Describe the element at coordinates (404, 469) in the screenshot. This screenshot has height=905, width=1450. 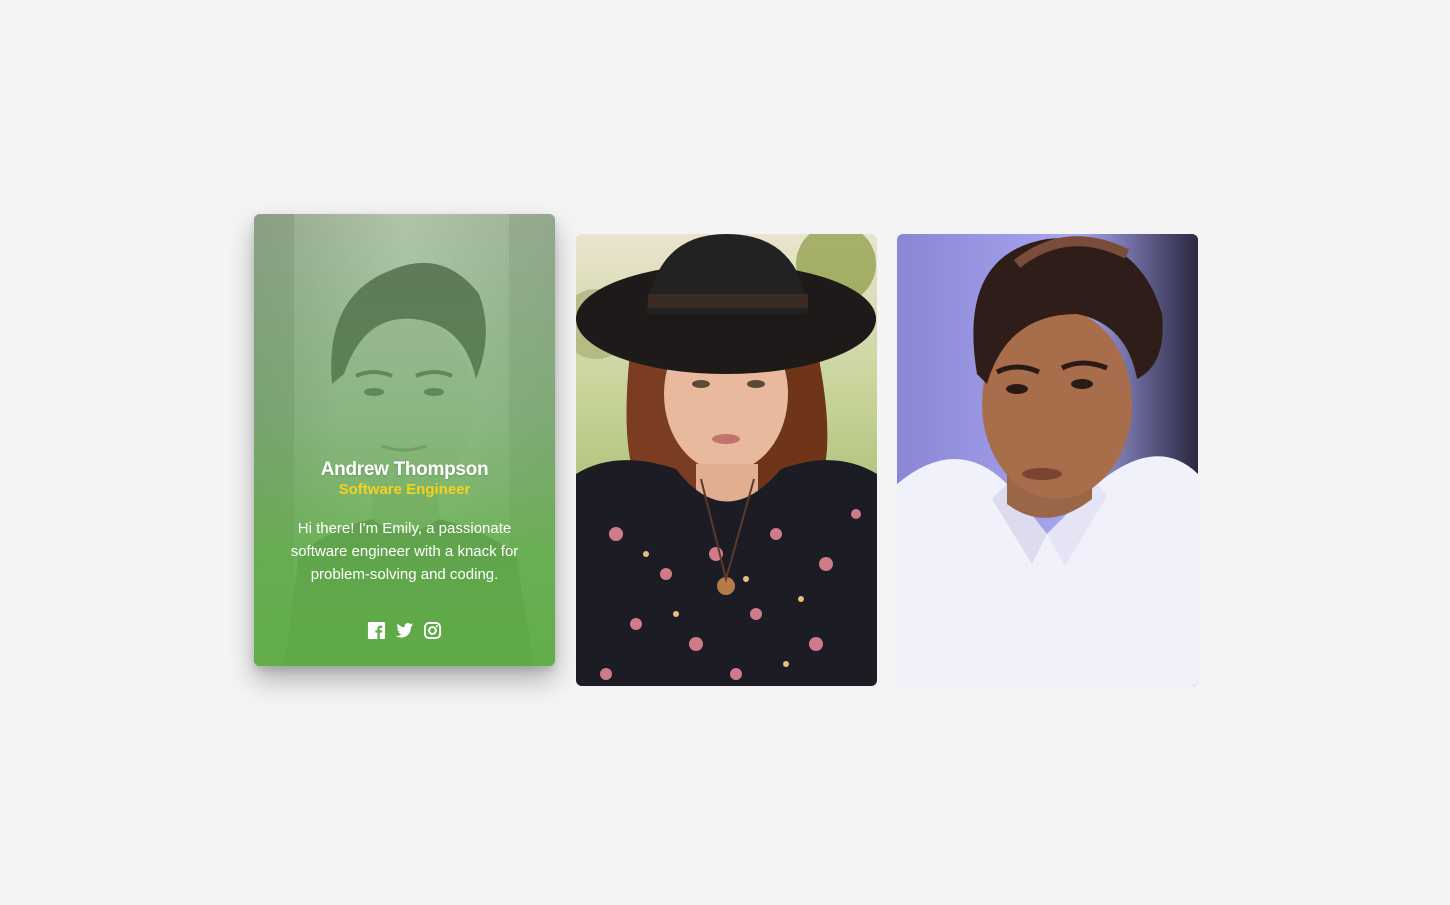
I see `member-name: Andrew Thompson` at that location.